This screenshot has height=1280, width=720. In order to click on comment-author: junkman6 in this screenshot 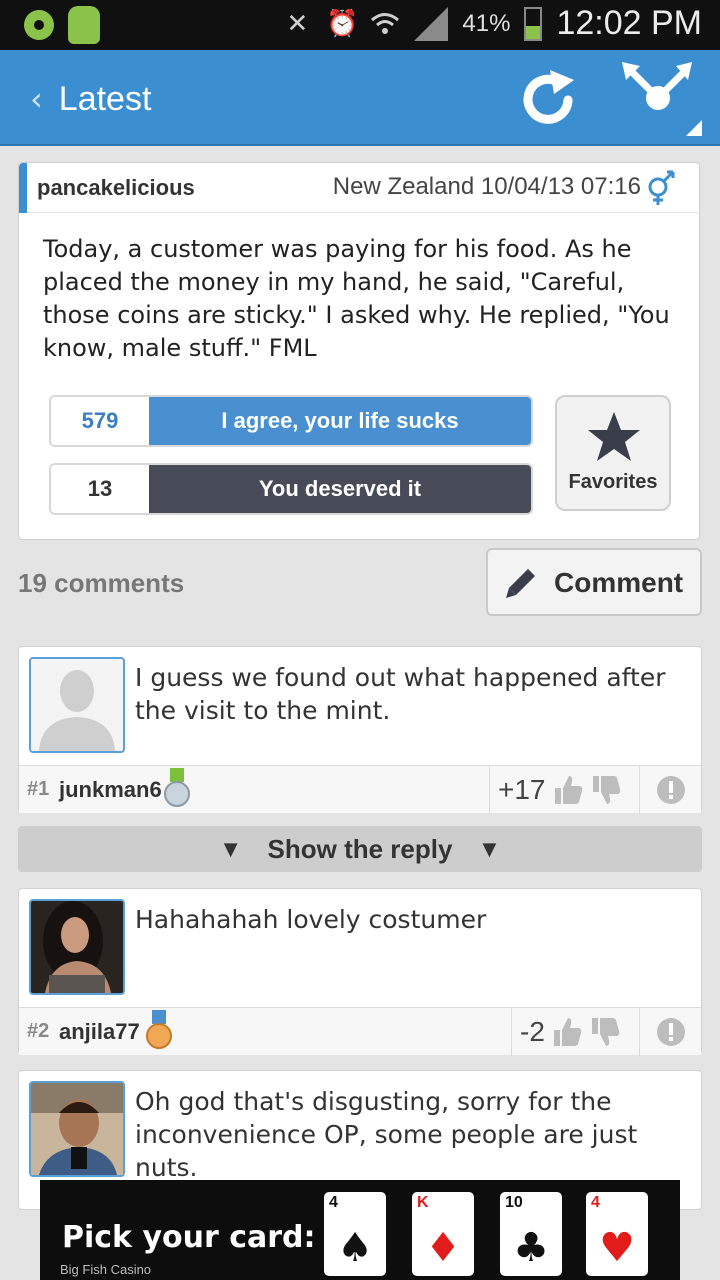, I will do `click(110, 790)`.